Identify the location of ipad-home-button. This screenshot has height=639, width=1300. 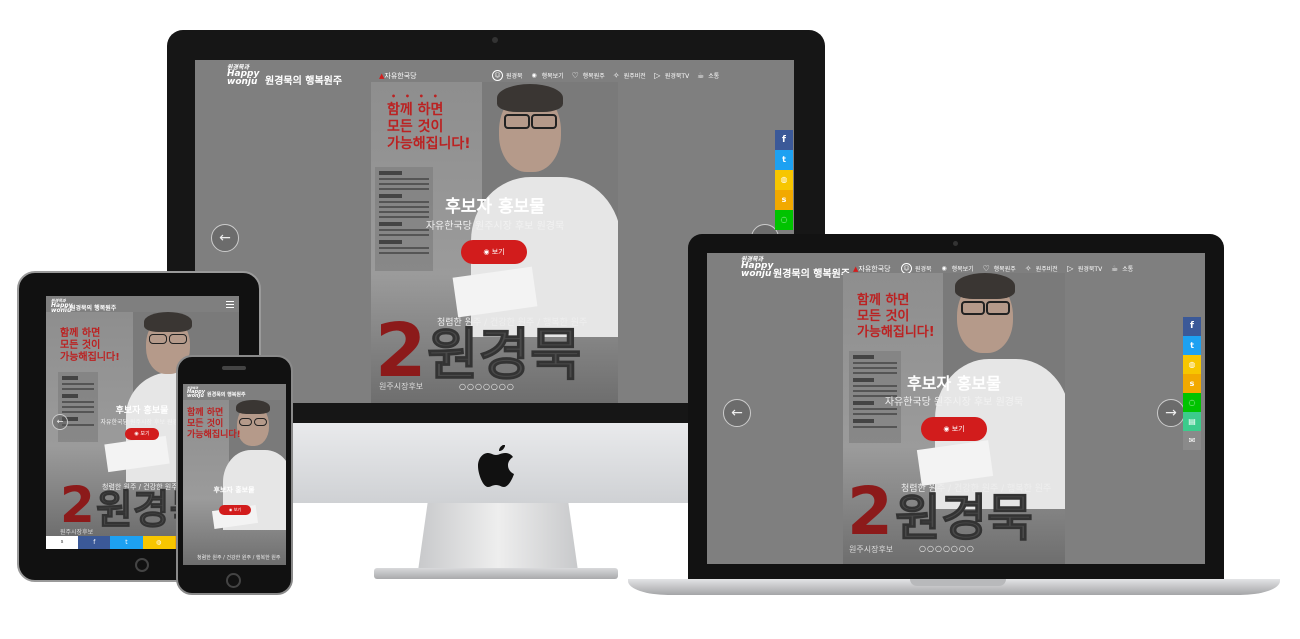
(142, 565).